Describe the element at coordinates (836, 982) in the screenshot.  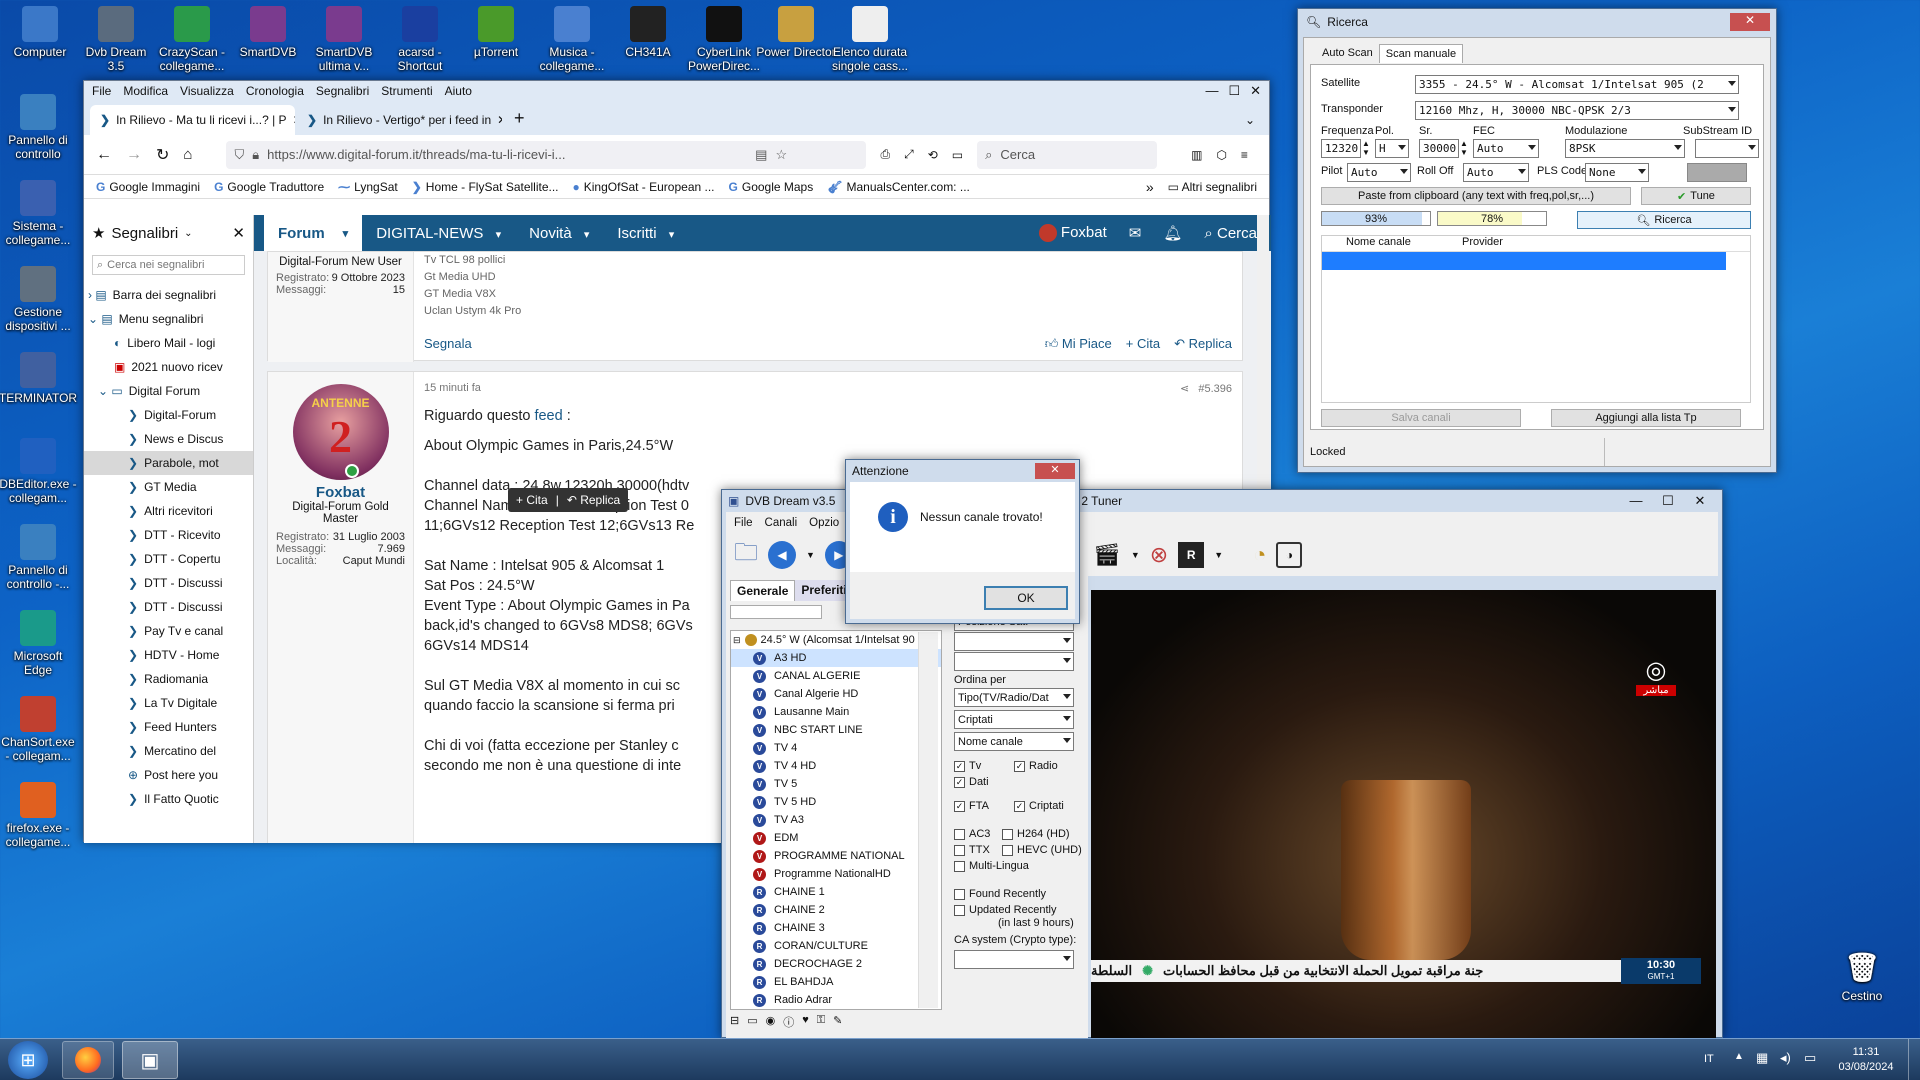
I see `channel-row: R EL BAHDJA` at that location.